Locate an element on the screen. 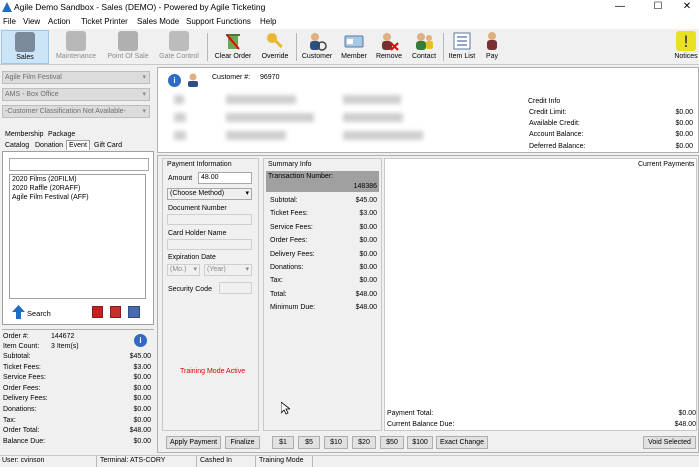 Image resolution: width=699 pixels, height=467 pixels. row-label: Available Credit: is located at coordinates (554, 124).